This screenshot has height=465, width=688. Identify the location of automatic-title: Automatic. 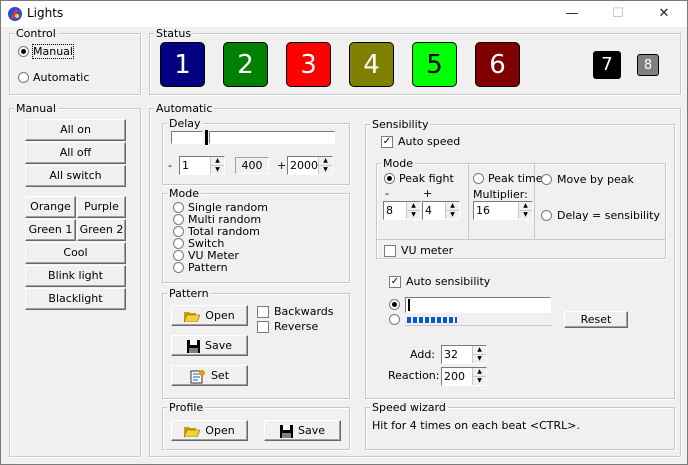
(184, 108).